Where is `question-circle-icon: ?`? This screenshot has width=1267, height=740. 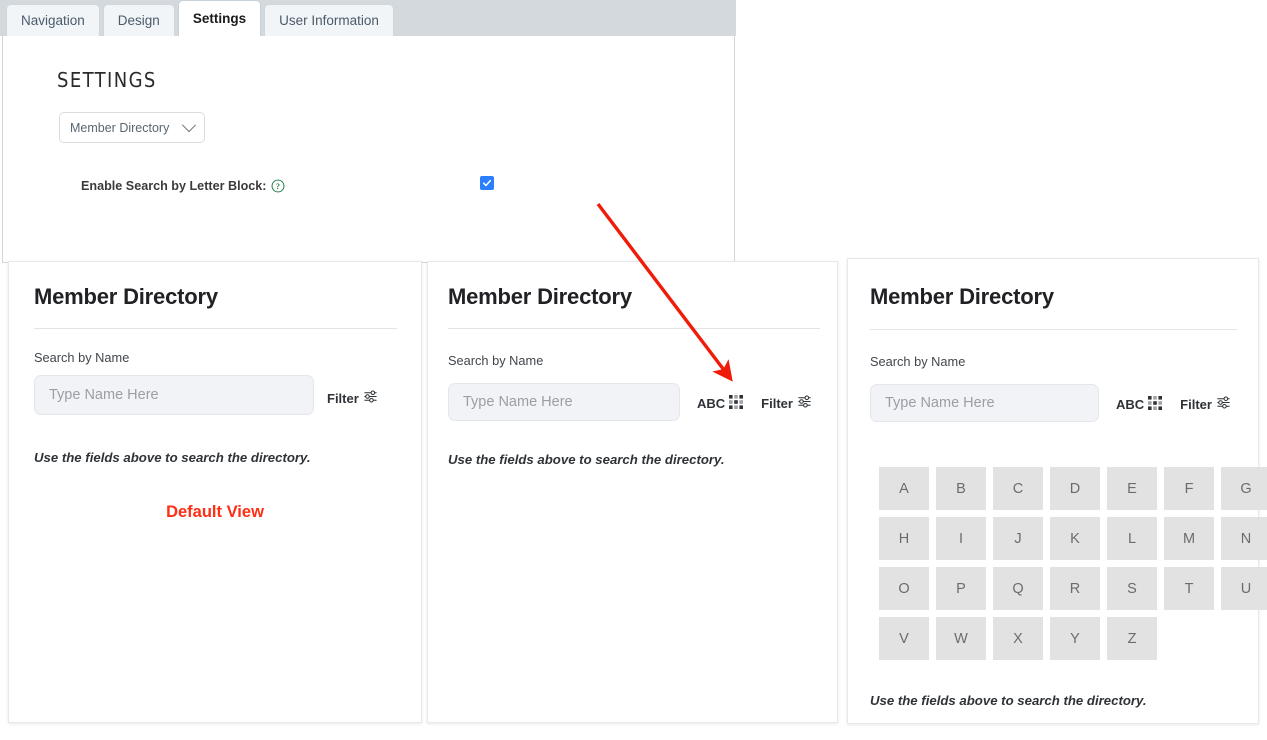
question-circle-icon: ? is located at coordinates (278, 186).